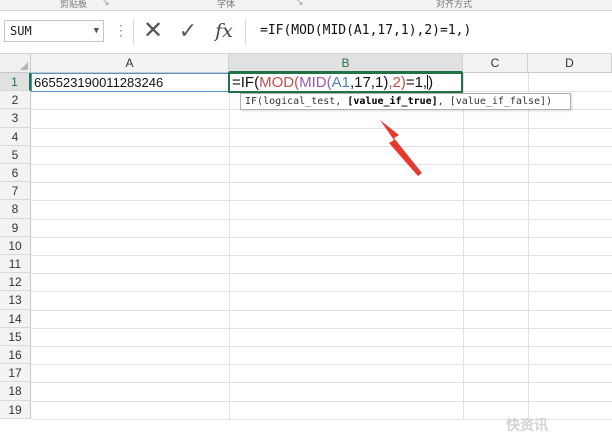 This screenshot has width=612, height=435. What do you see at coordinates (495, 101) in the screenshot?
I see `tooltip-arg: , [value_if_false])` at bounding box center [495, 101].